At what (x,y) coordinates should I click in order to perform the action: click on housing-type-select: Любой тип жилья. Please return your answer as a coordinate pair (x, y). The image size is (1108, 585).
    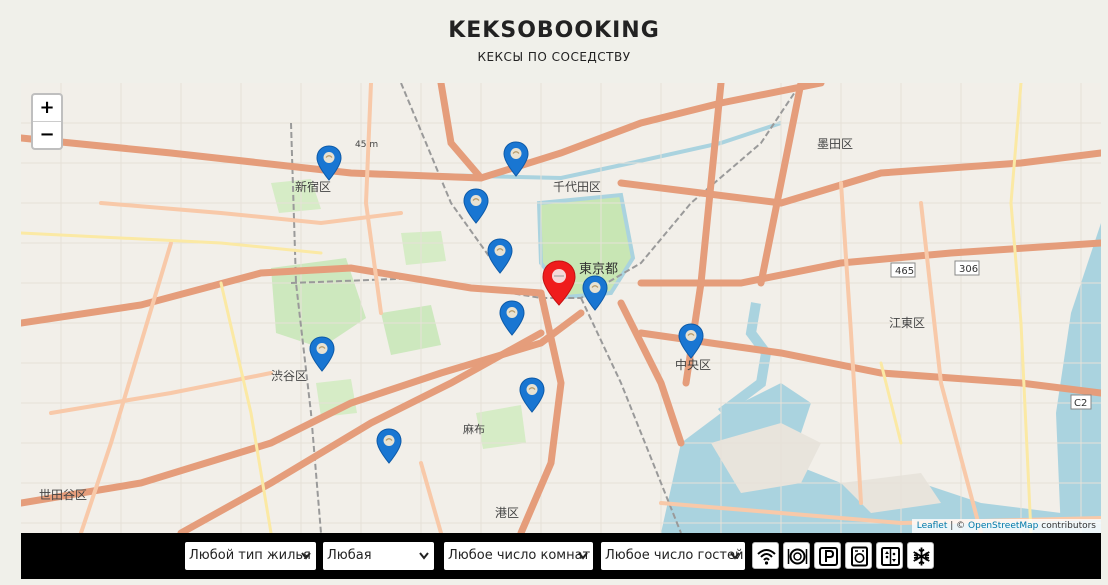
    Looking at the image, I should click on (250, 556).